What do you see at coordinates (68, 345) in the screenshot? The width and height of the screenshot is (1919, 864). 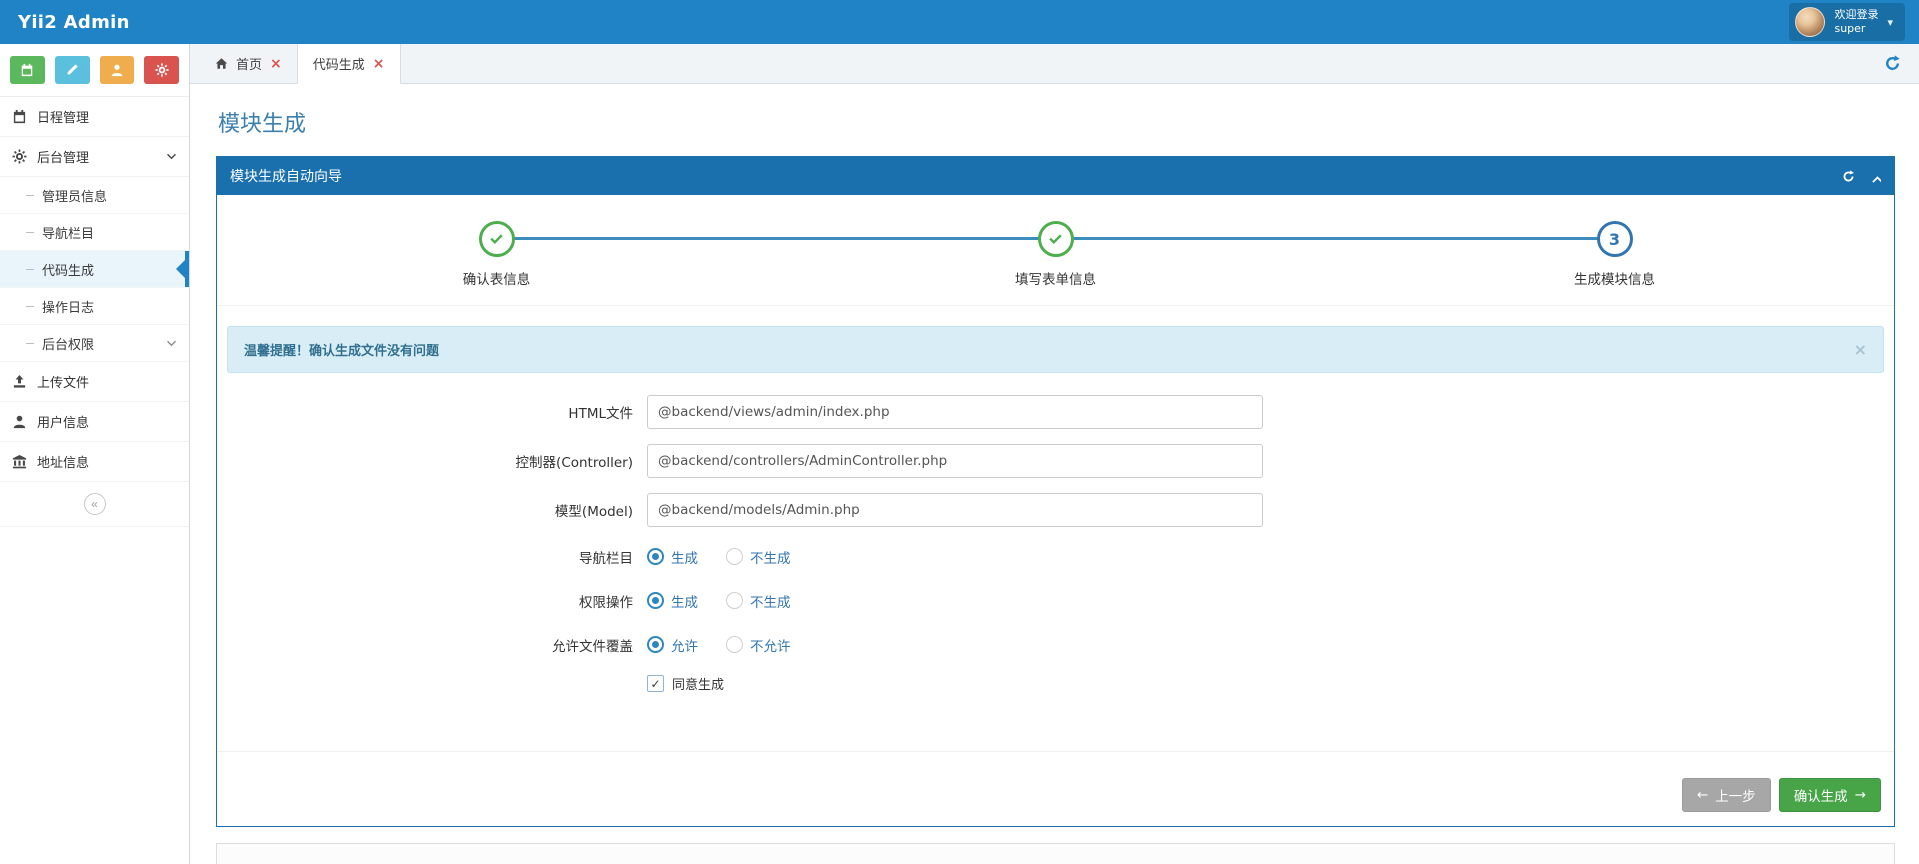 I see `sidebar-item-label: 后台权限` at bounding box center [68, 345].